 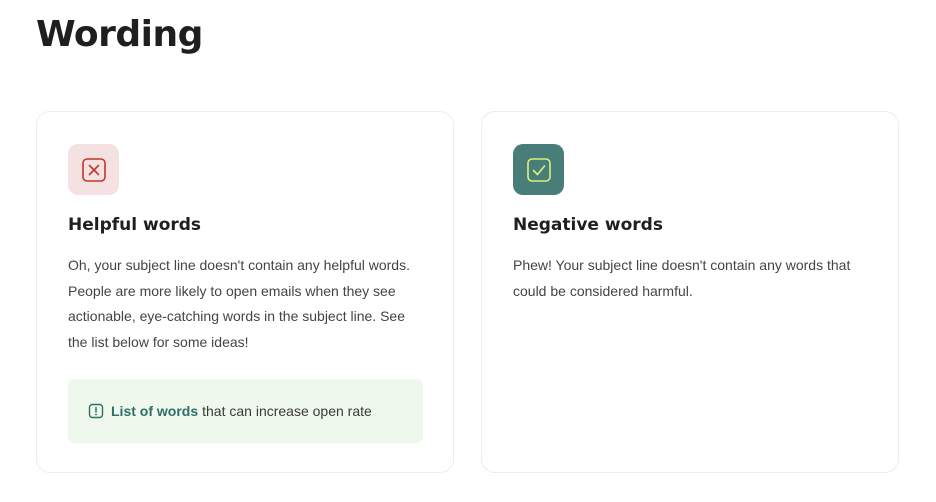 What do you see at coordinates (135, 225) in the screenshot?
I see `helpful-words-title: Helpful words` at bounding box center [135, 225].